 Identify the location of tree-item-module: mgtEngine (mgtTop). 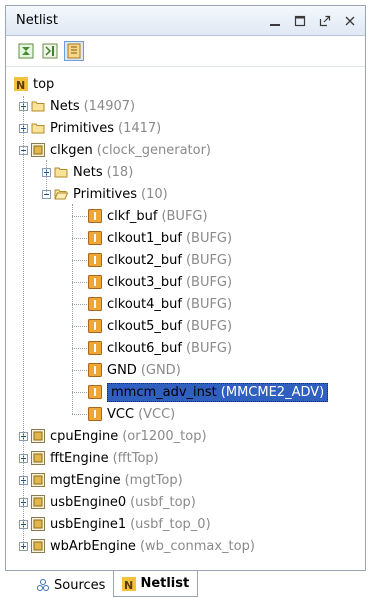
(101, 480).